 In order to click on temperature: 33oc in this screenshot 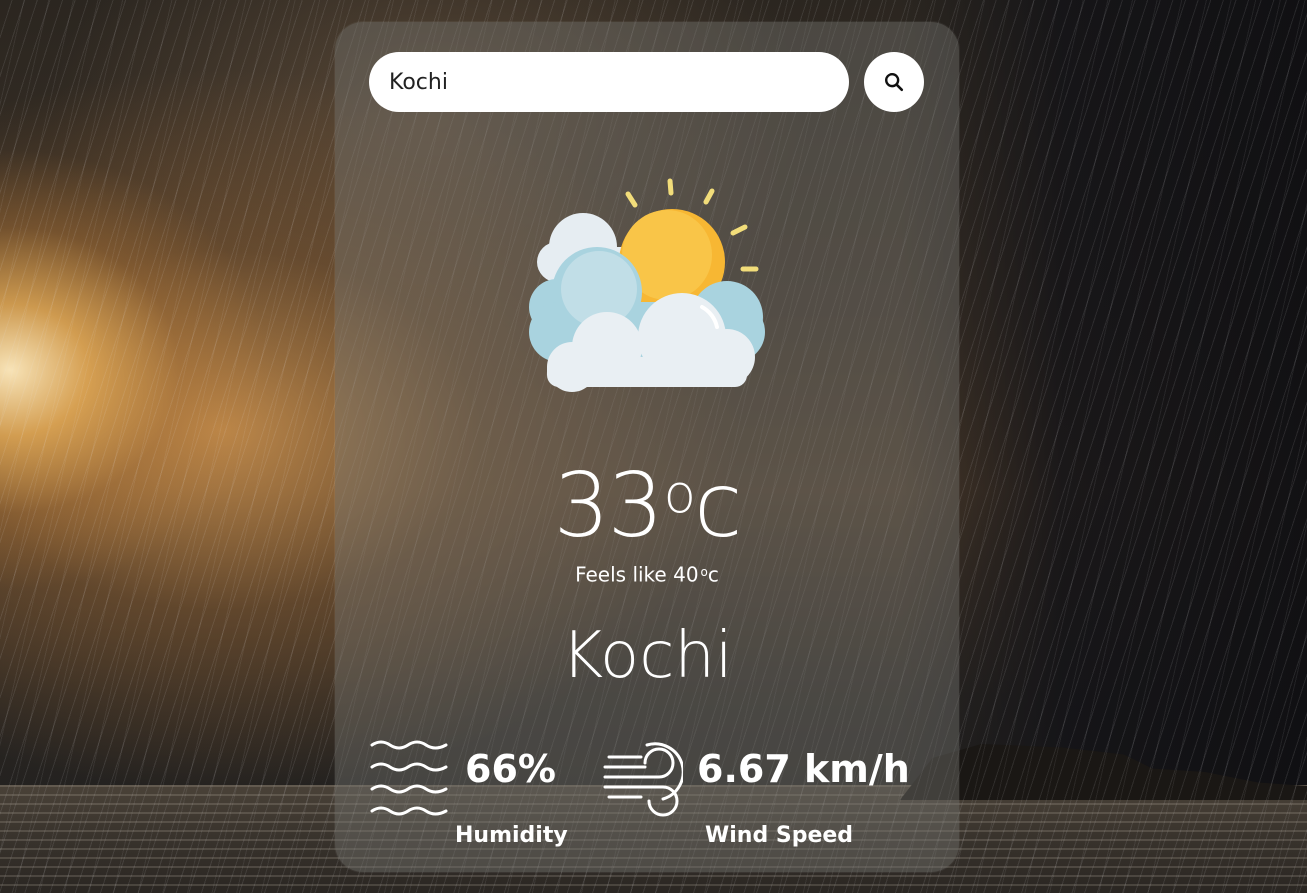, I will do `click(647, 500)`.